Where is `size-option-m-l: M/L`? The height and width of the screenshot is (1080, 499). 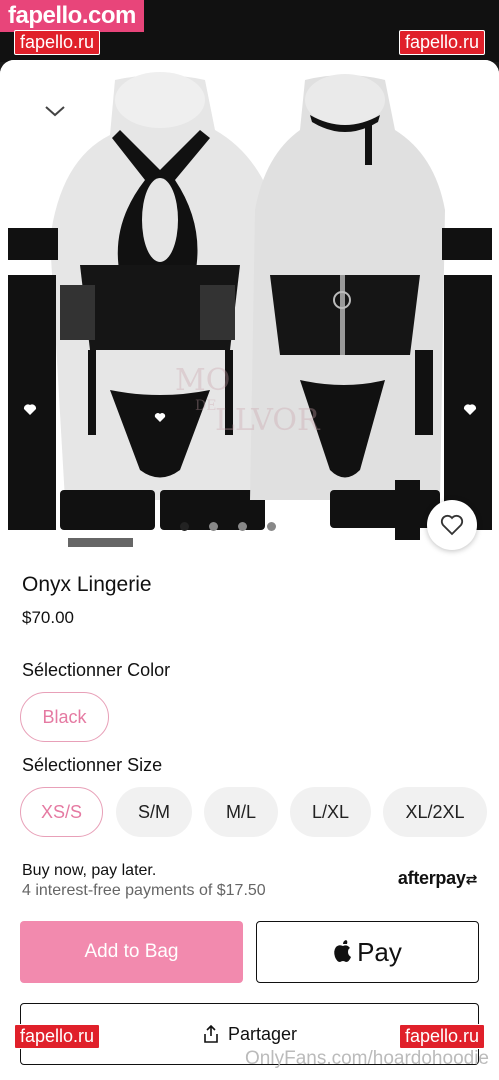 size-option-m-l: M/L is located at coordinates (241, 812).